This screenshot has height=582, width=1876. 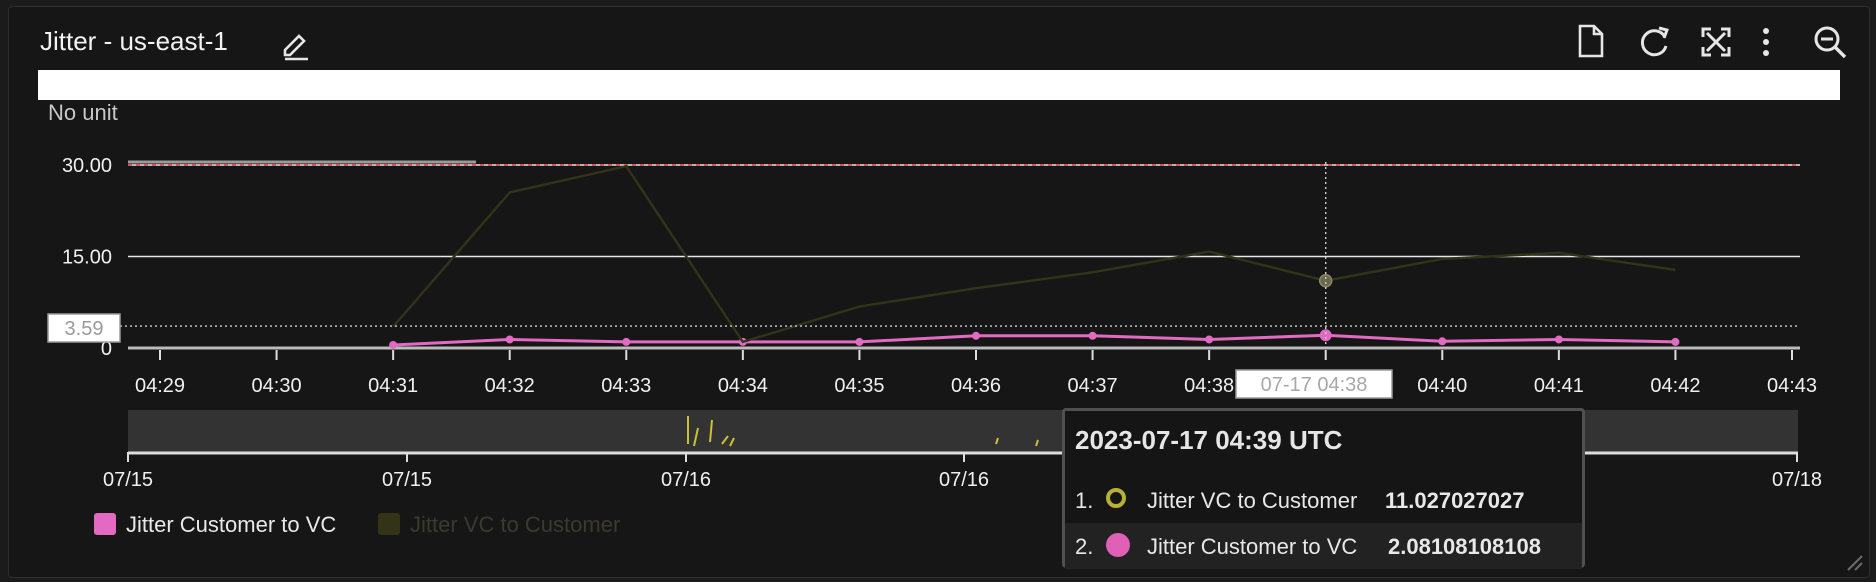 I want to click on x-tick-label: 04:38, so click(x=1209, y=386).